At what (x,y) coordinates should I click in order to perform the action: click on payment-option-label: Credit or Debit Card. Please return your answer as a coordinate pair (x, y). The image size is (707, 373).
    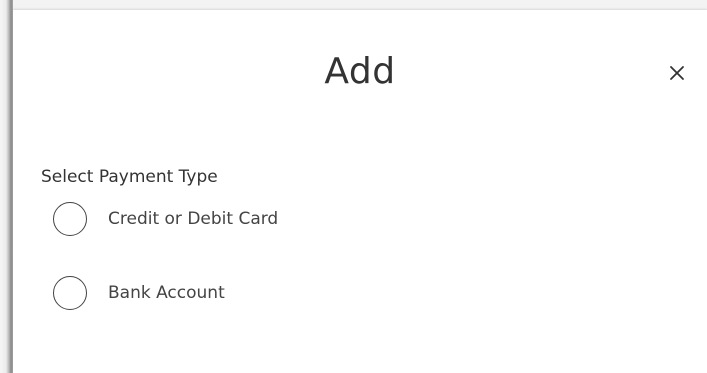
    Looking at the image, I should click on (193, 219).